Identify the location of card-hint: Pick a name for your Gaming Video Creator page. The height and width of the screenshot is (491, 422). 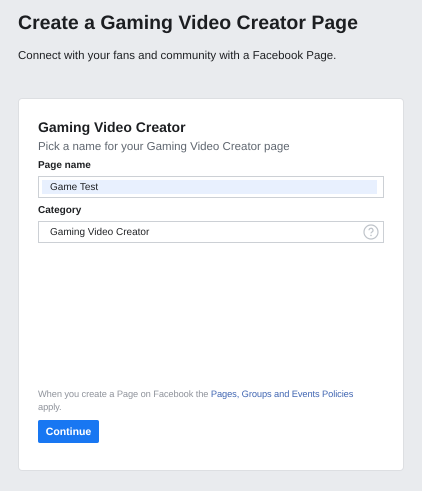
(164, 147).